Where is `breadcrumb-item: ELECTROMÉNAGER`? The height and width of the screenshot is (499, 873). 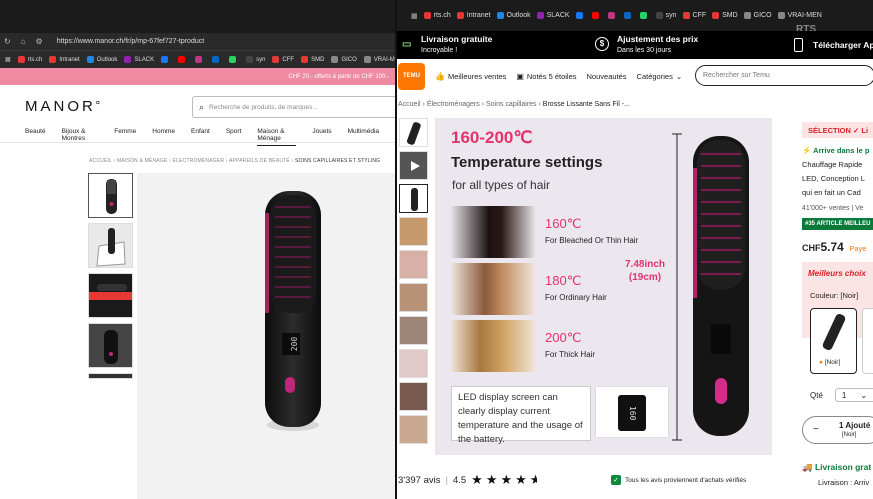 breadcrumb-item: ELECTROMÉNAGER is located at coordinates (199, 161).